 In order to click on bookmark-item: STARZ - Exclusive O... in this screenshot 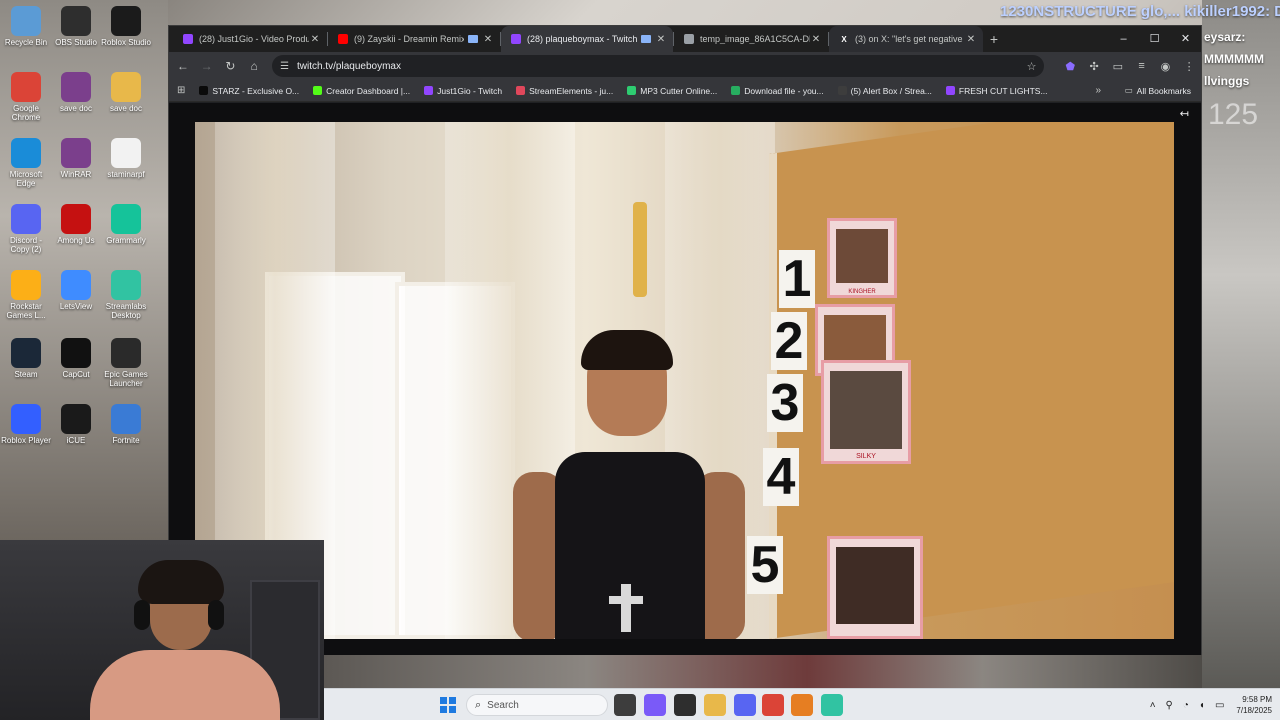, I will do `click(249, 91)`.